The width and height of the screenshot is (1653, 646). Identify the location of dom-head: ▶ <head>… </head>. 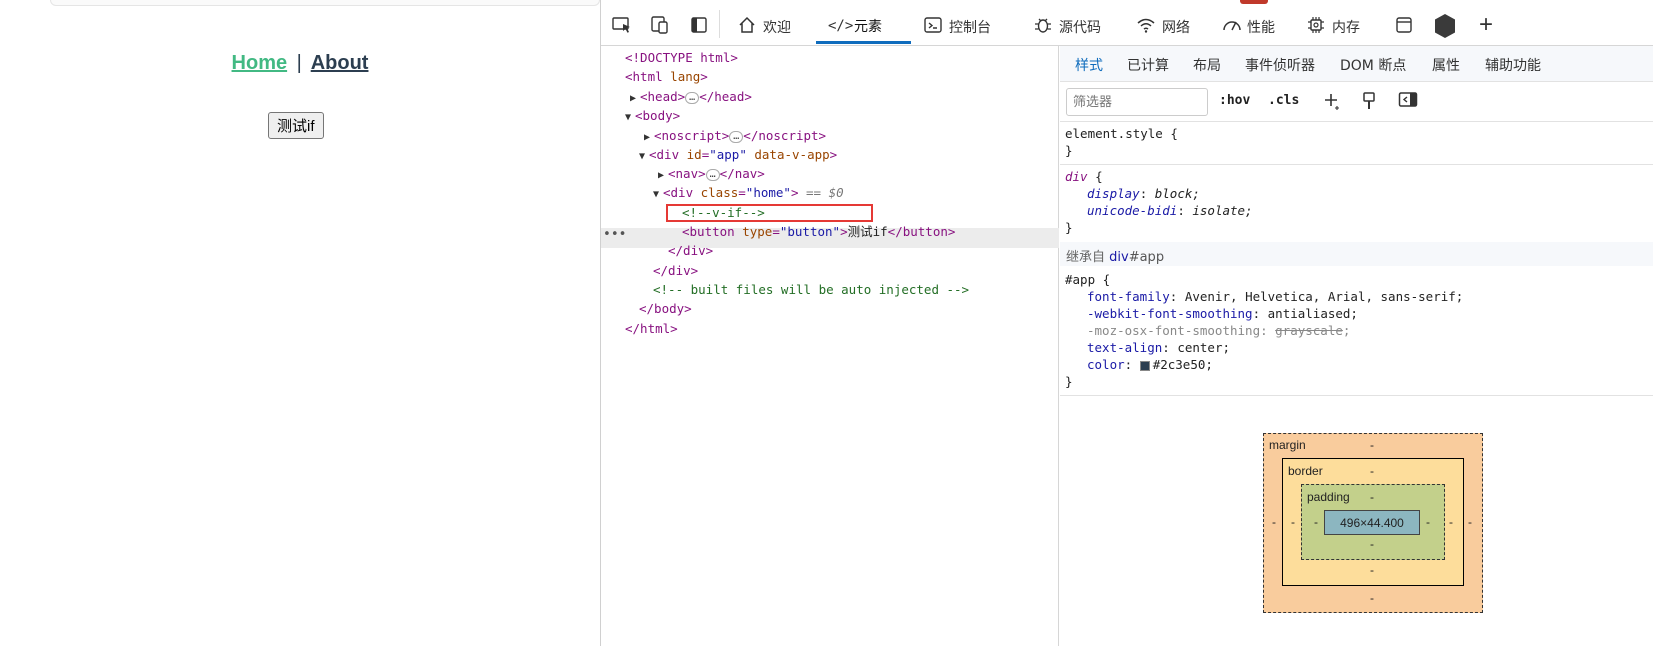
(691, 96).